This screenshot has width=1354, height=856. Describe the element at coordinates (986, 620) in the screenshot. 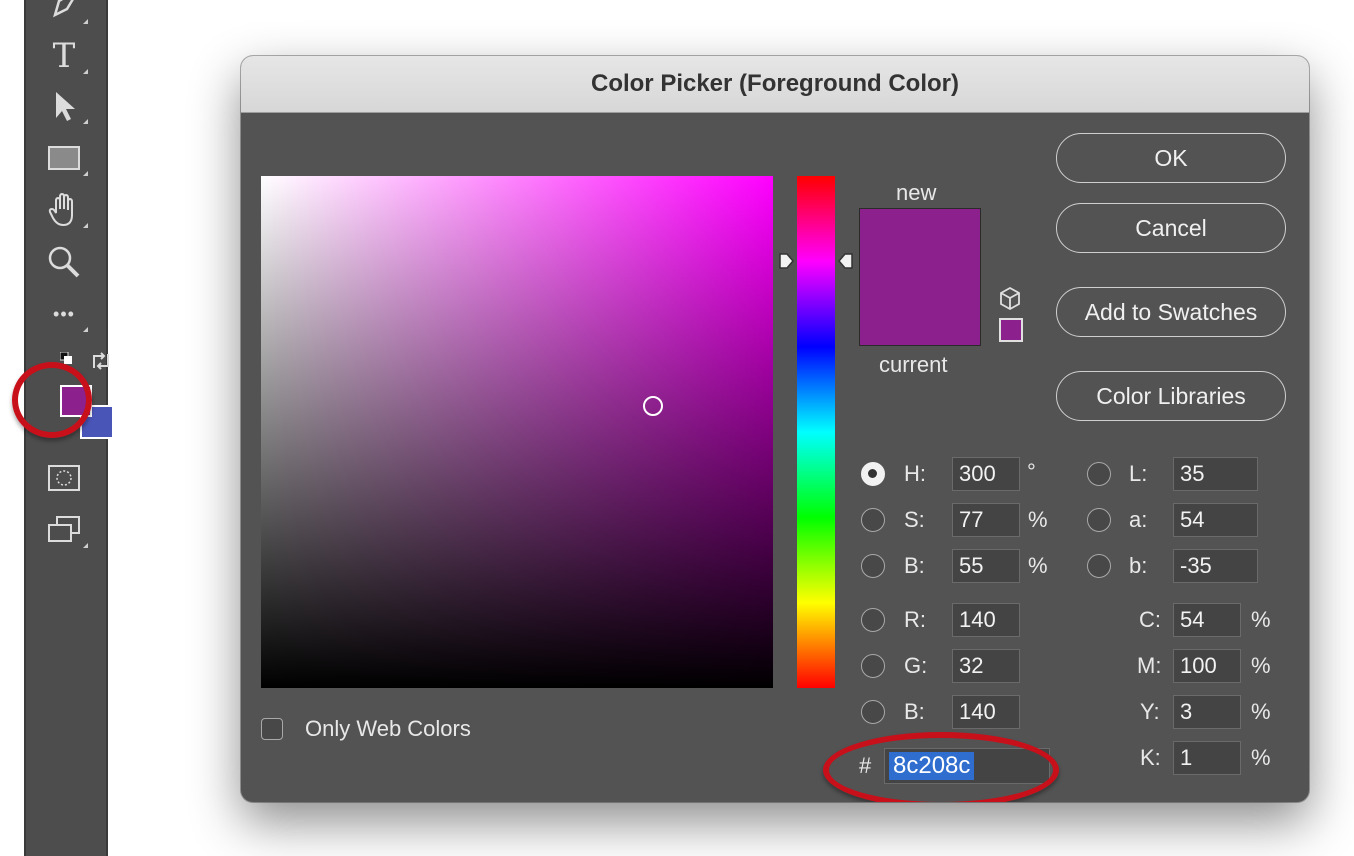

I see `red-input: 140` at that location.